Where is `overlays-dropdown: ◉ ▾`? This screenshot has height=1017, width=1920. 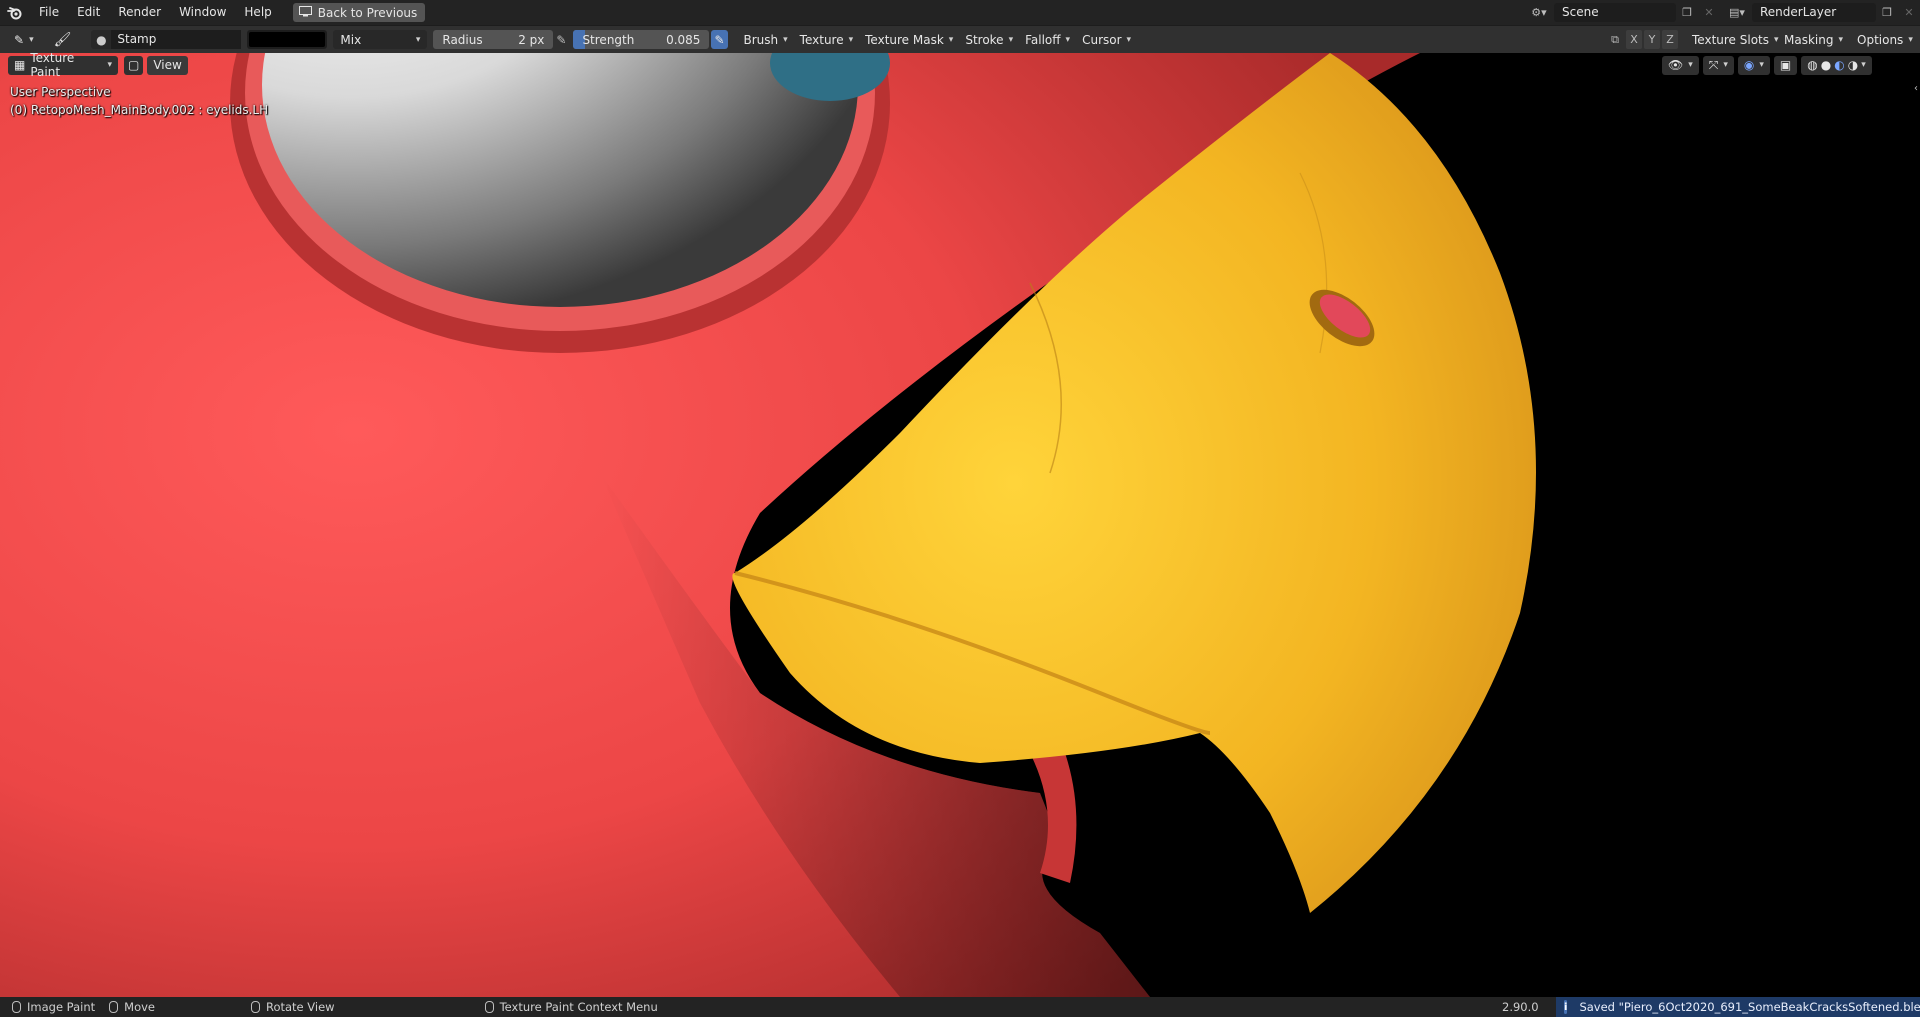 overlays-dropdown: ◉ ▾ is located at coordinates (1753, 65).